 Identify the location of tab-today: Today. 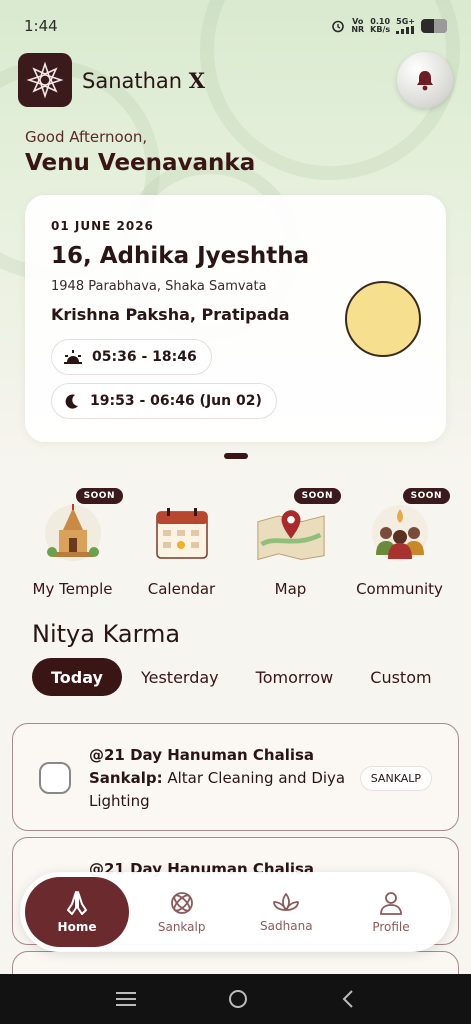
(77, 677).